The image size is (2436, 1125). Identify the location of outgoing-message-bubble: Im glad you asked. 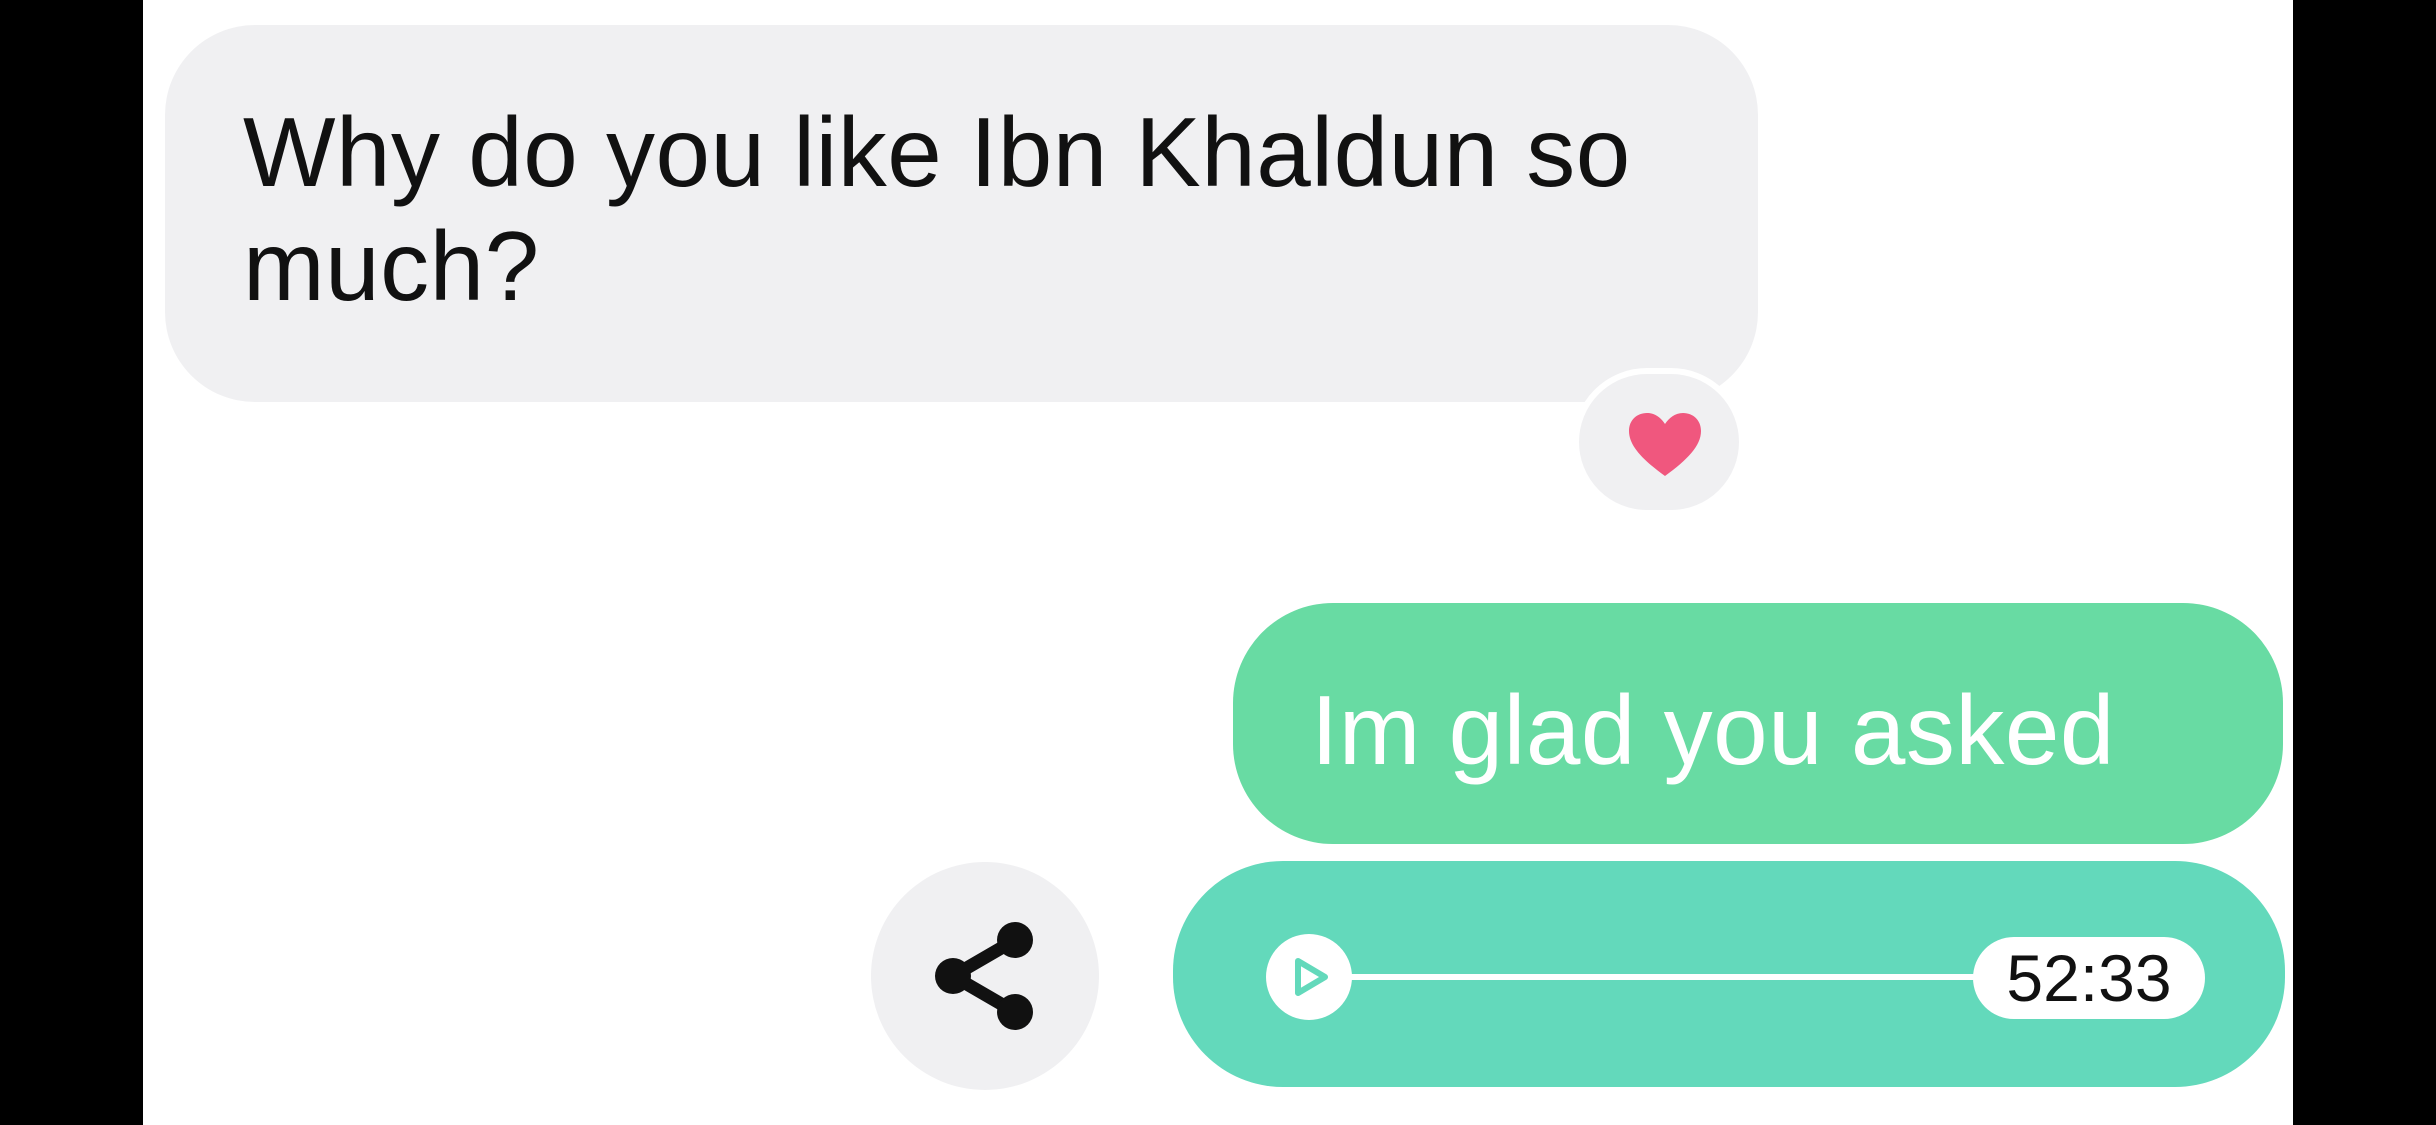
(1758, 723).